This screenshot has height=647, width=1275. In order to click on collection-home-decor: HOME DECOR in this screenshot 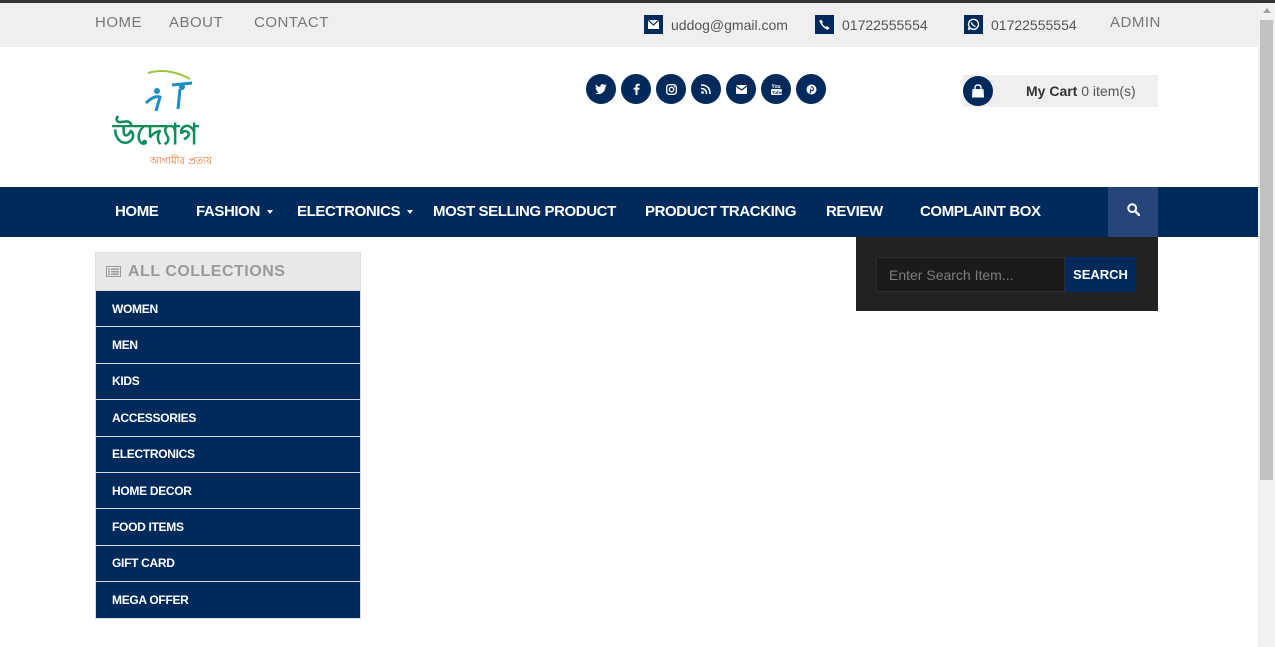, I will do `click(228, 491)`.